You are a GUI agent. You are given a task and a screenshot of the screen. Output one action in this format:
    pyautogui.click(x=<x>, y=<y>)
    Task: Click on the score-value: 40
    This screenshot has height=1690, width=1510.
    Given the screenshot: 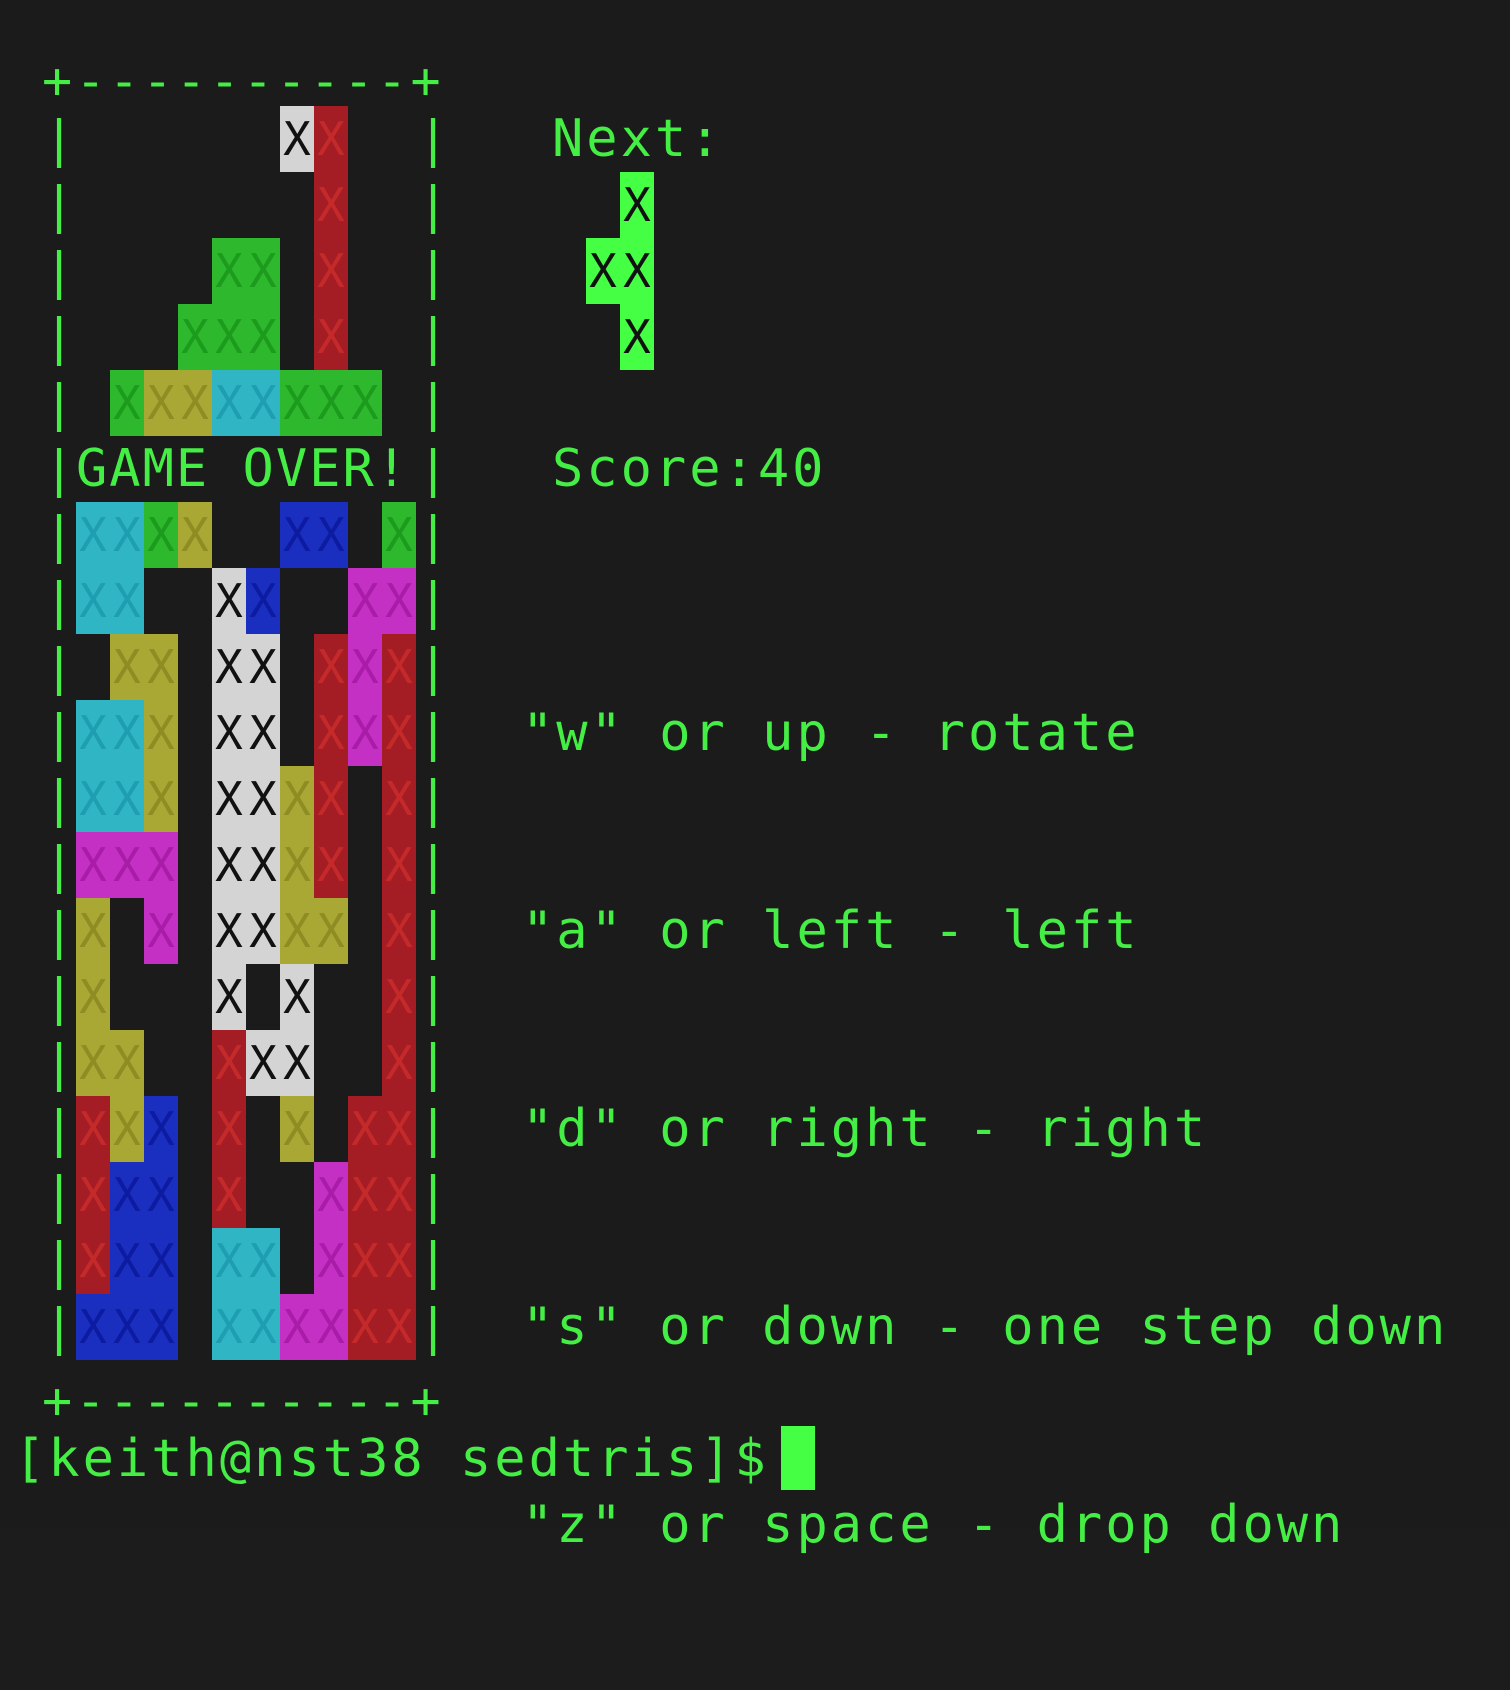 What is the action you would take?
    pyautogui.click(x=792, y=469)
    